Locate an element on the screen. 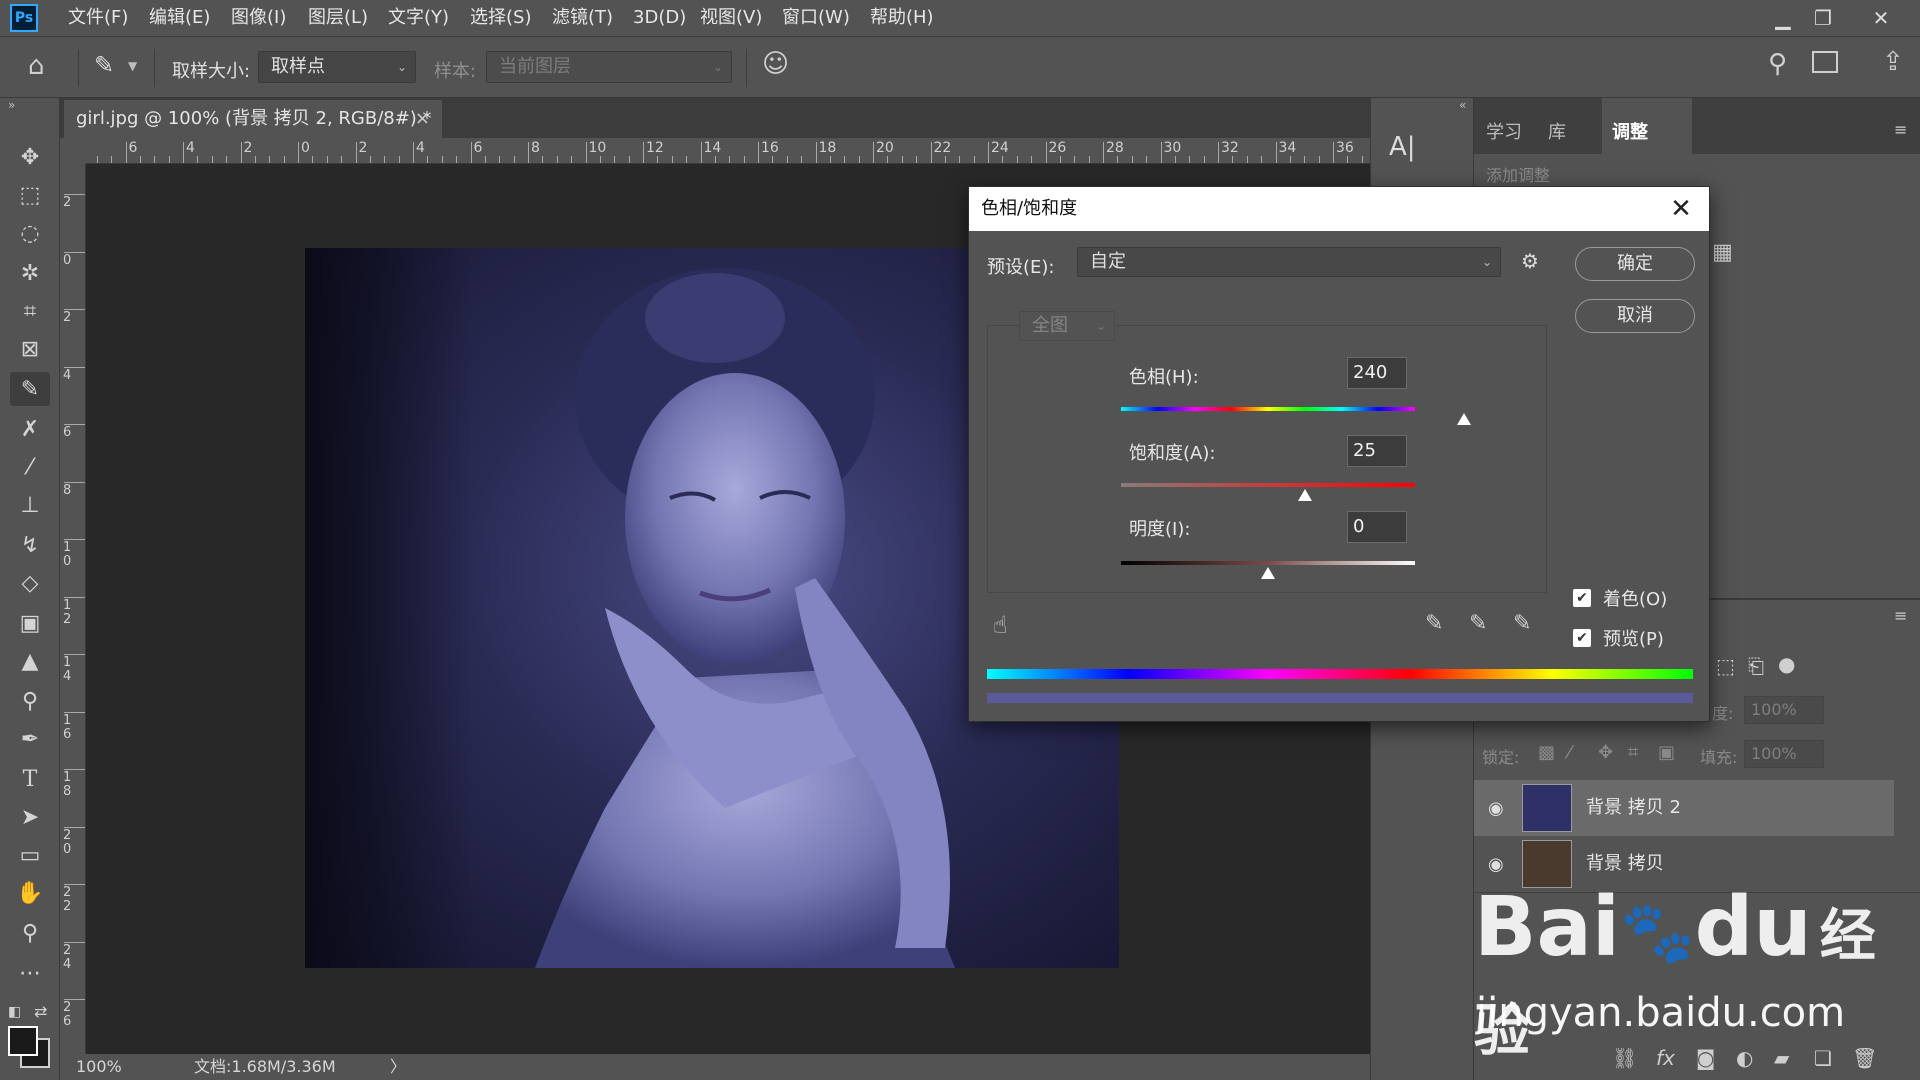 Image resolution: width=1920 pixels, height=1080 pixels. pen-tool-icon: ✒ is located at coordinates (30, 739).